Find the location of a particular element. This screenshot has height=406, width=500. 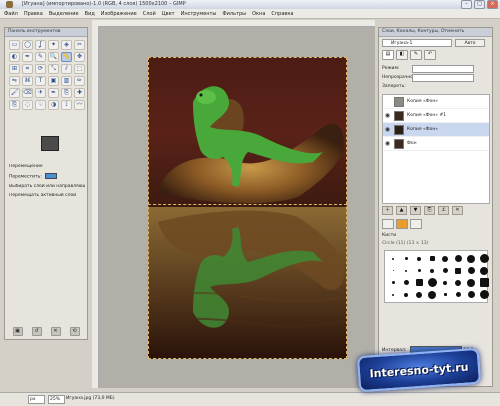

align-tool-icon: ⊞ is located at coordinates (14, 69).